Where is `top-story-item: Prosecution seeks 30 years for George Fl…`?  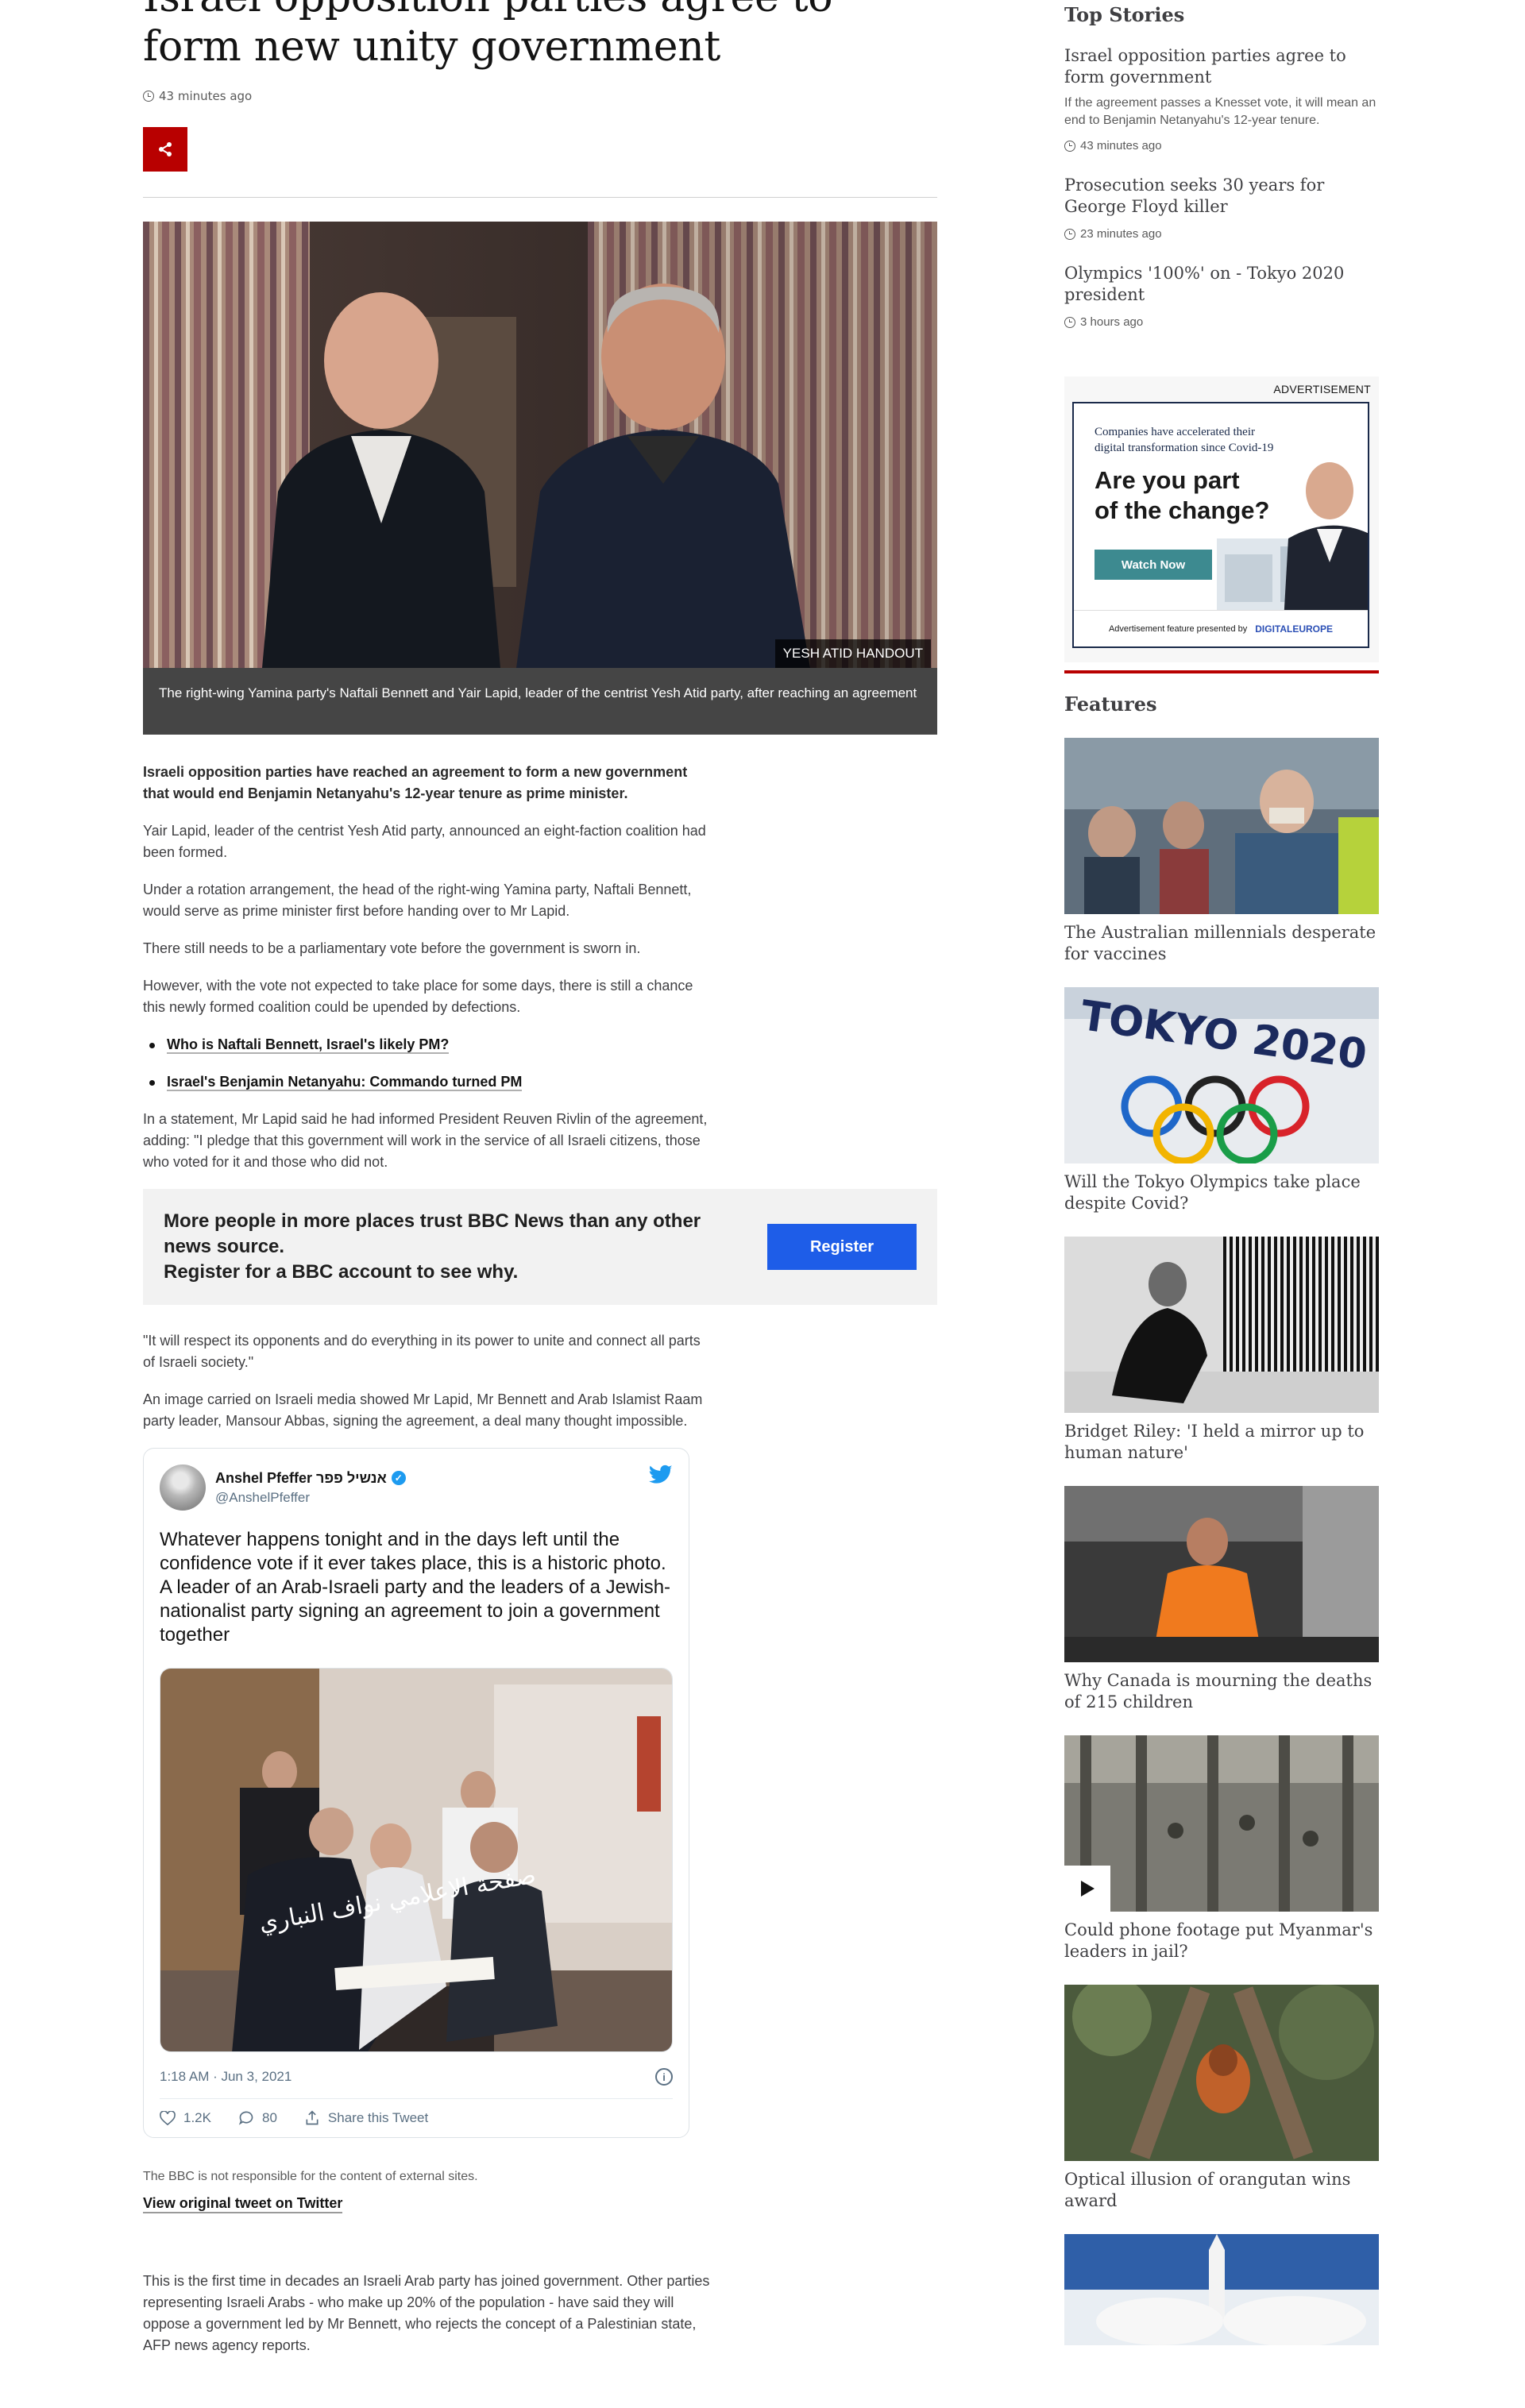
top-story-item: Prosecution seeks 30 years for George Fl… is located at coordinates (1222, 208).